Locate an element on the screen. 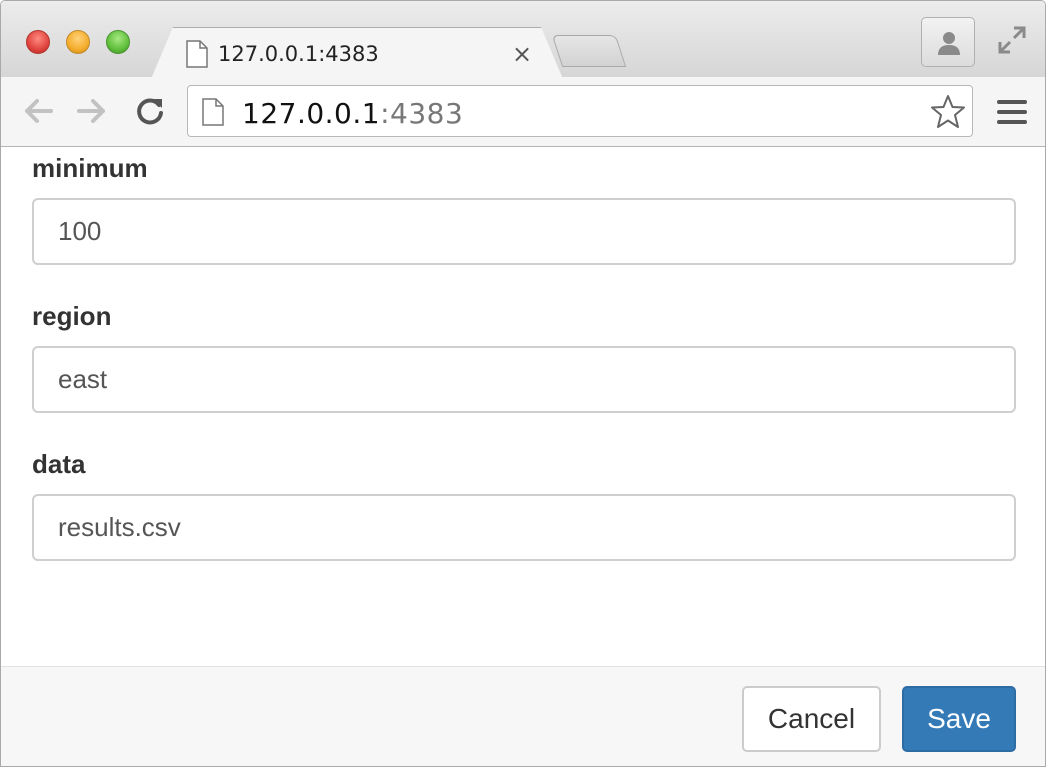 The width and height of the screenshot is (1046, 767). region-label: region is located at coordinates (72, 316).